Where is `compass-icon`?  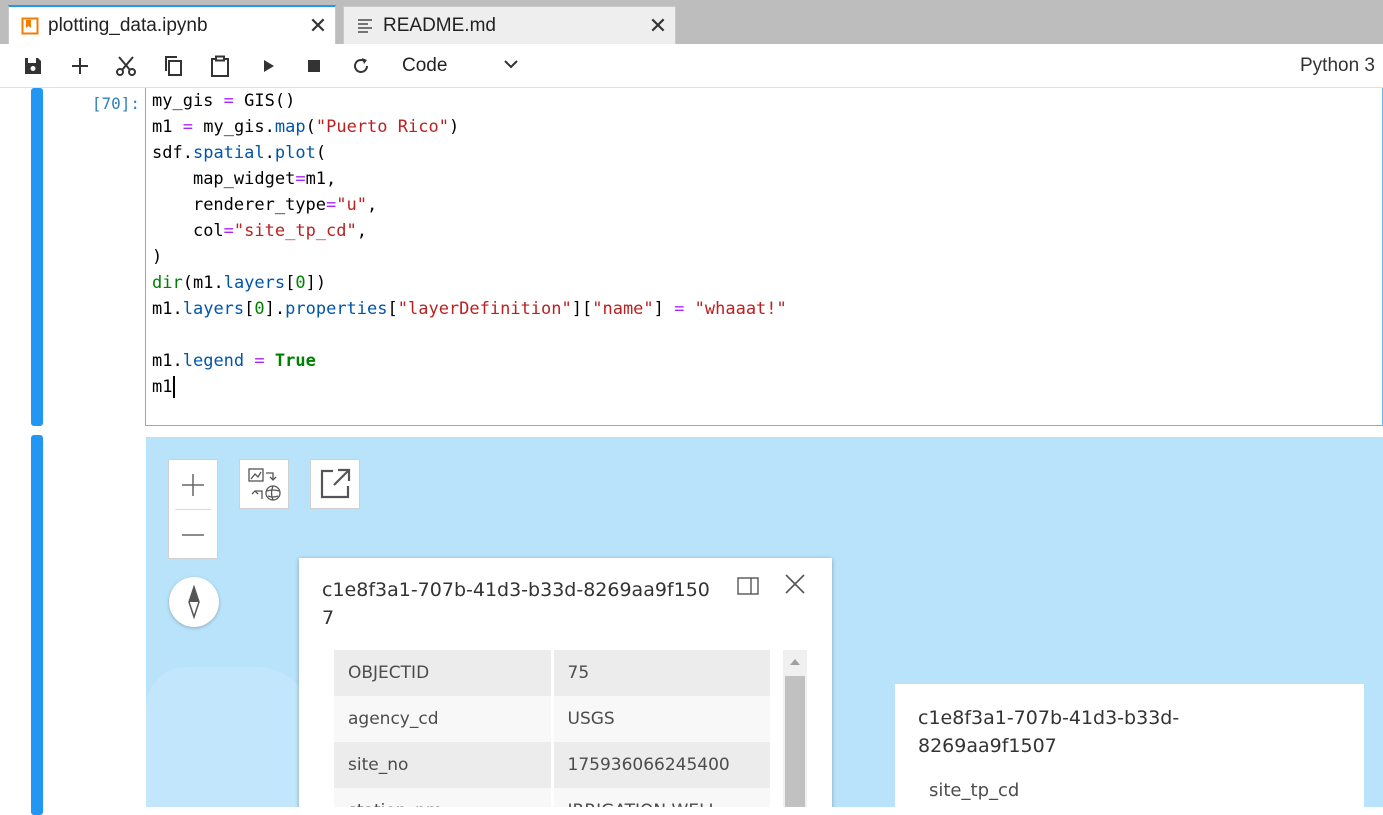
compass-icon is located at coordinates (194, 602).